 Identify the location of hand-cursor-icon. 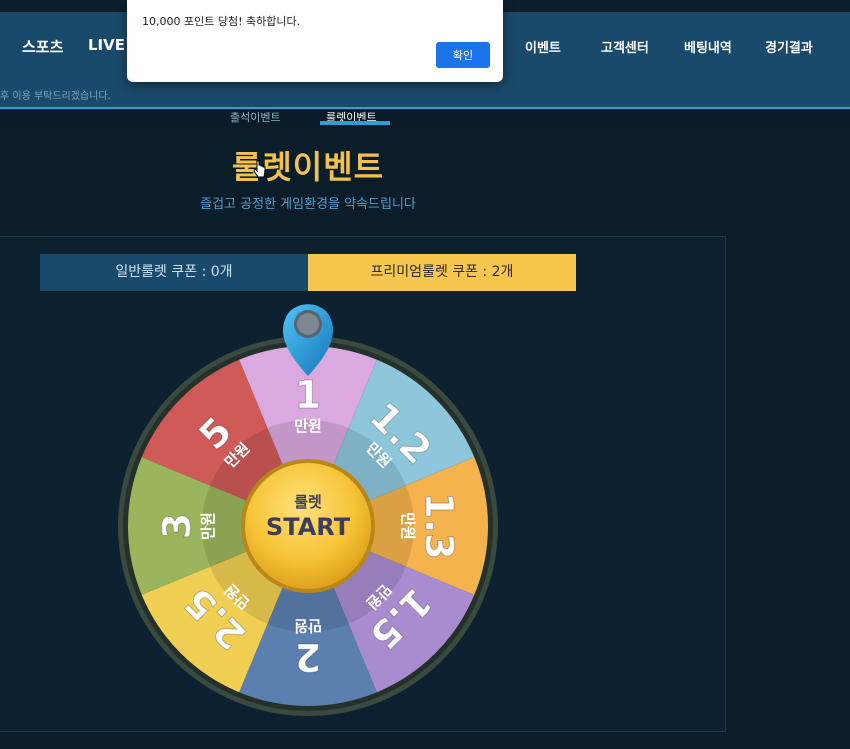
(259, 169).